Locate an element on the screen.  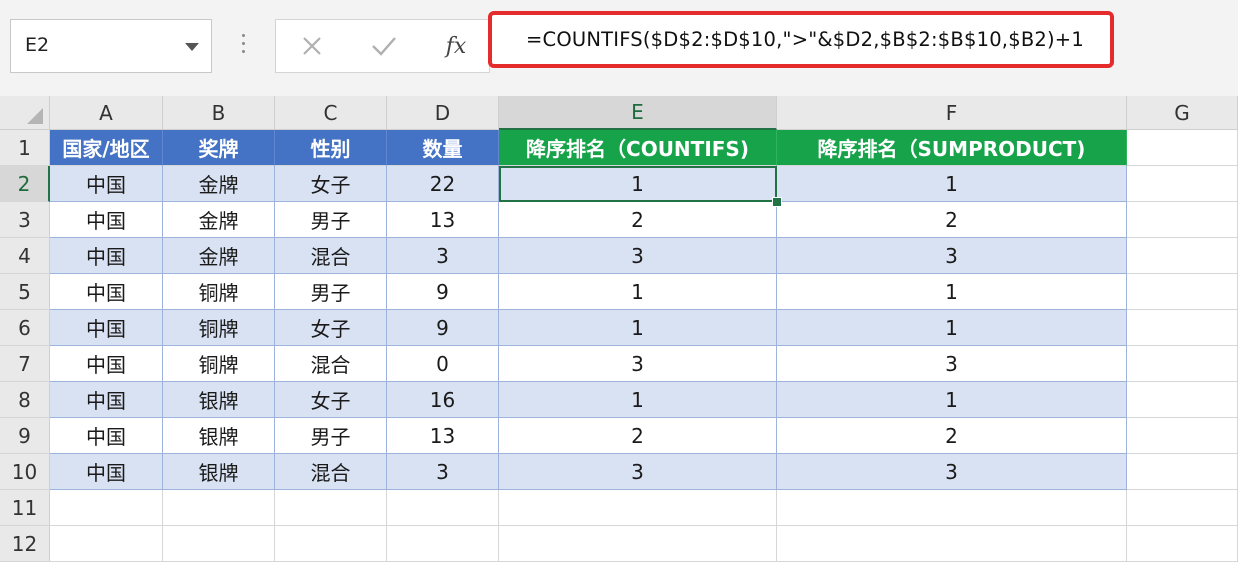
cell-a5: 中国 is located at coordinates (106, 292).